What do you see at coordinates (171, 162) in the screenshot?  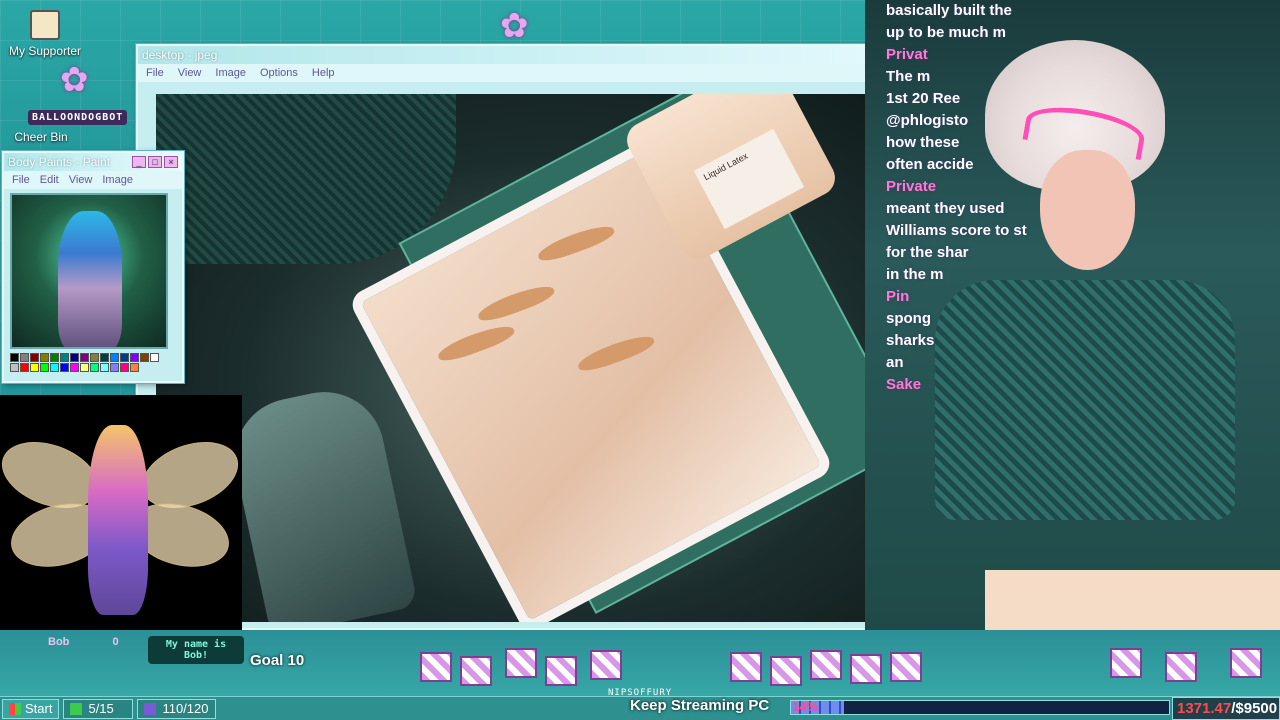 I see `close-button: ×` at bounding box center [171, 162].